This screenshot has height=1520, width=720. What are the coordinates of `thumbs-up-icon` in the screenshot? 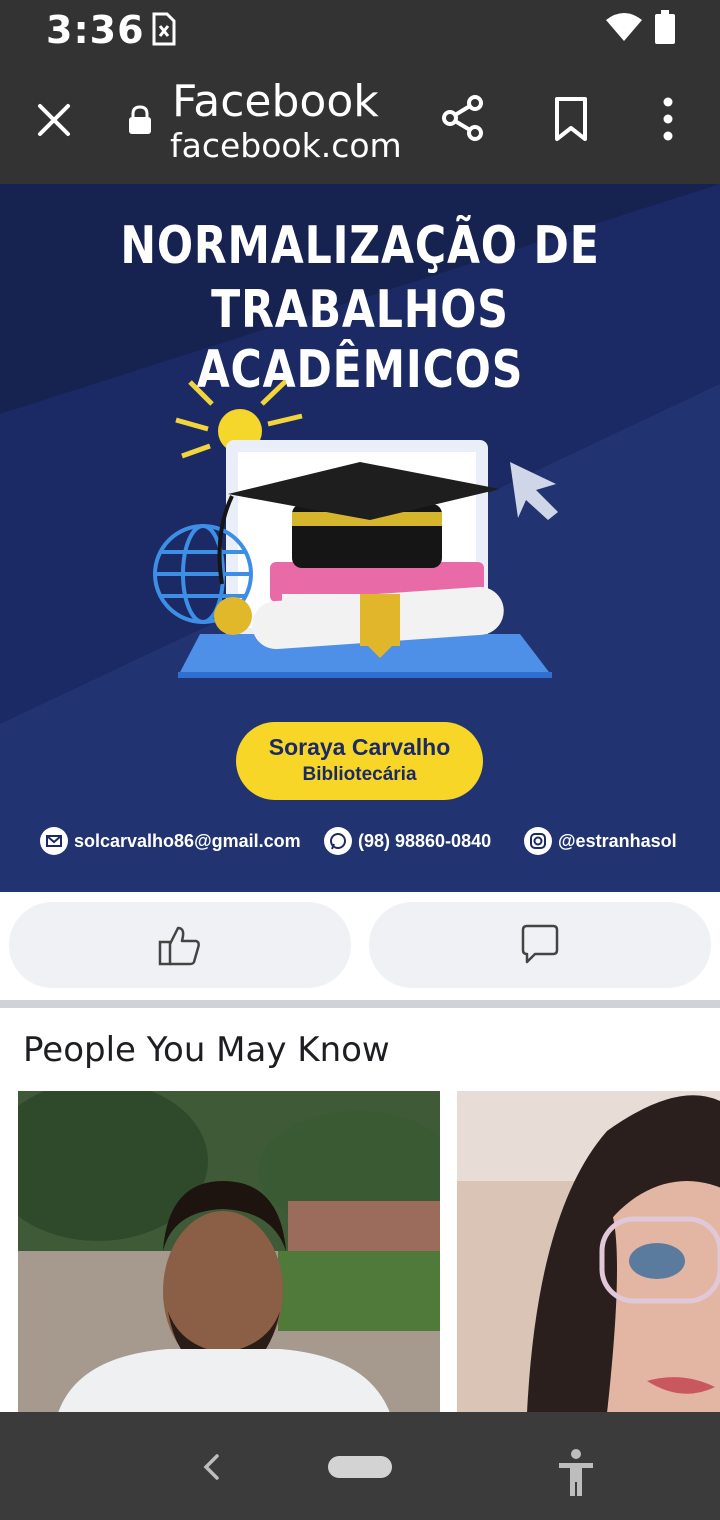 It's located at (179, 946).